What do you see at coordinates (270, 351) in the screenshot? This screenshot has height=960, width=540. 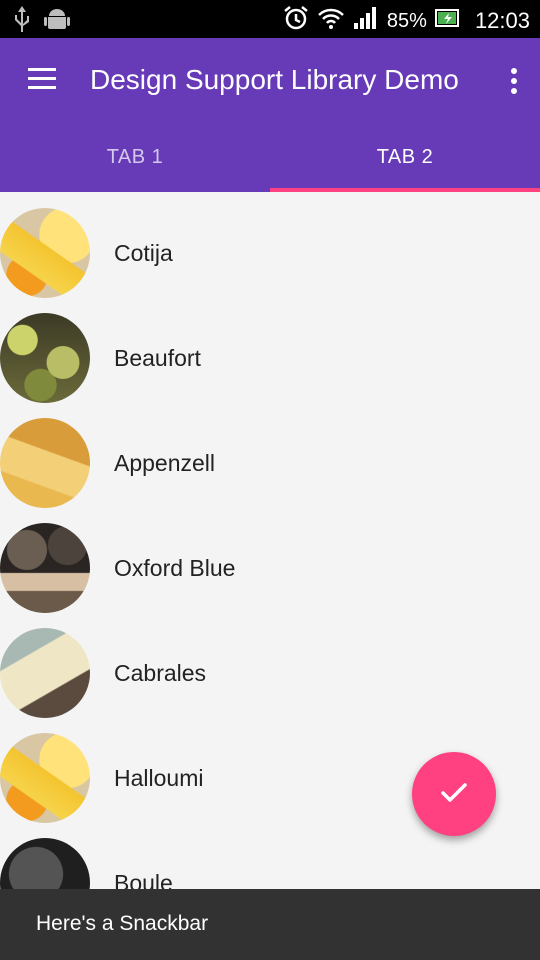 I see `list-item-beaufort: Beaufort` at bounding box center [270, 351].